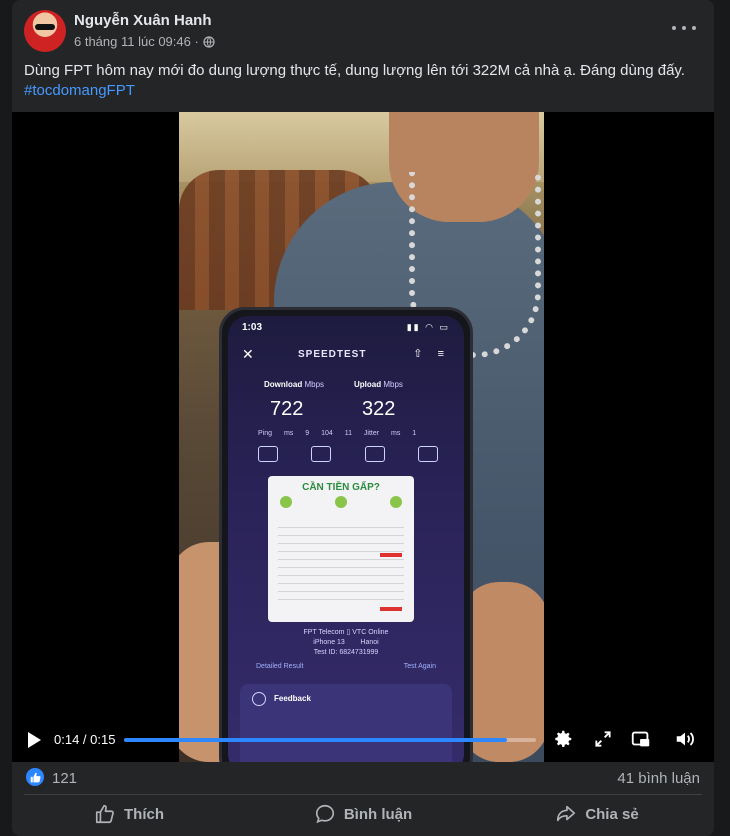 This screenshot has height=836, width=730. What do you see at coordinates (79, 90) in the screenshot?
I see `hashtag-link: #tocdomangFPT` at bounding box center [79, 90].